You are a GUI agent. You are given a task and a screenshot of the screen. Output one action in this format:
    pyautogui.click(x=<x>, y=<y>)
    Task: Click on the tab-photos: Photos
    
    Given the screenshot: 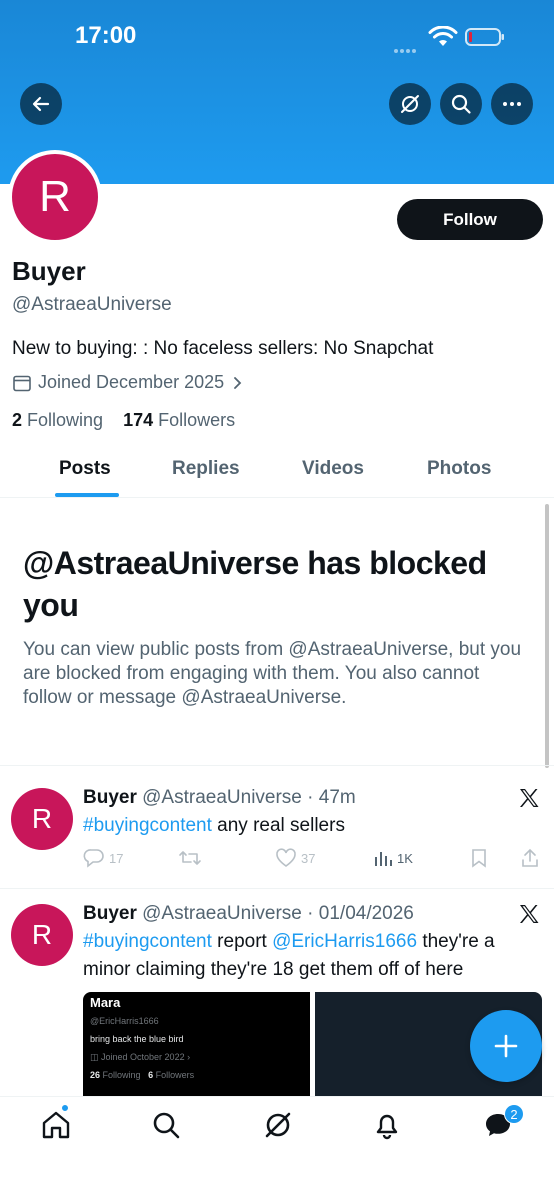 What is the action you would take?
    pyautogui.click(x=459, y=469)
    